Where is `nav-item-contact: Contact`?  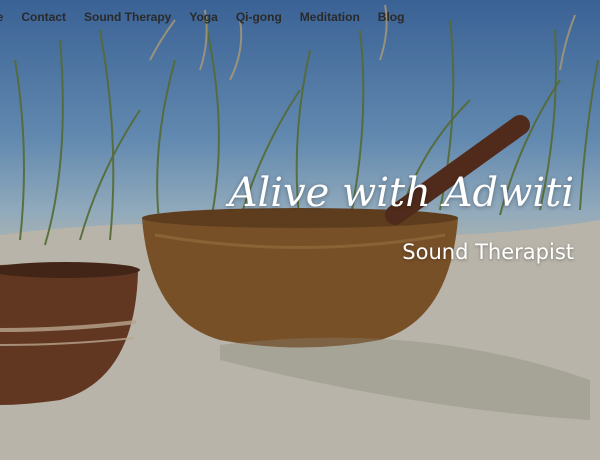
nav-item-contact: Contact is located at coordinates (43, 17).